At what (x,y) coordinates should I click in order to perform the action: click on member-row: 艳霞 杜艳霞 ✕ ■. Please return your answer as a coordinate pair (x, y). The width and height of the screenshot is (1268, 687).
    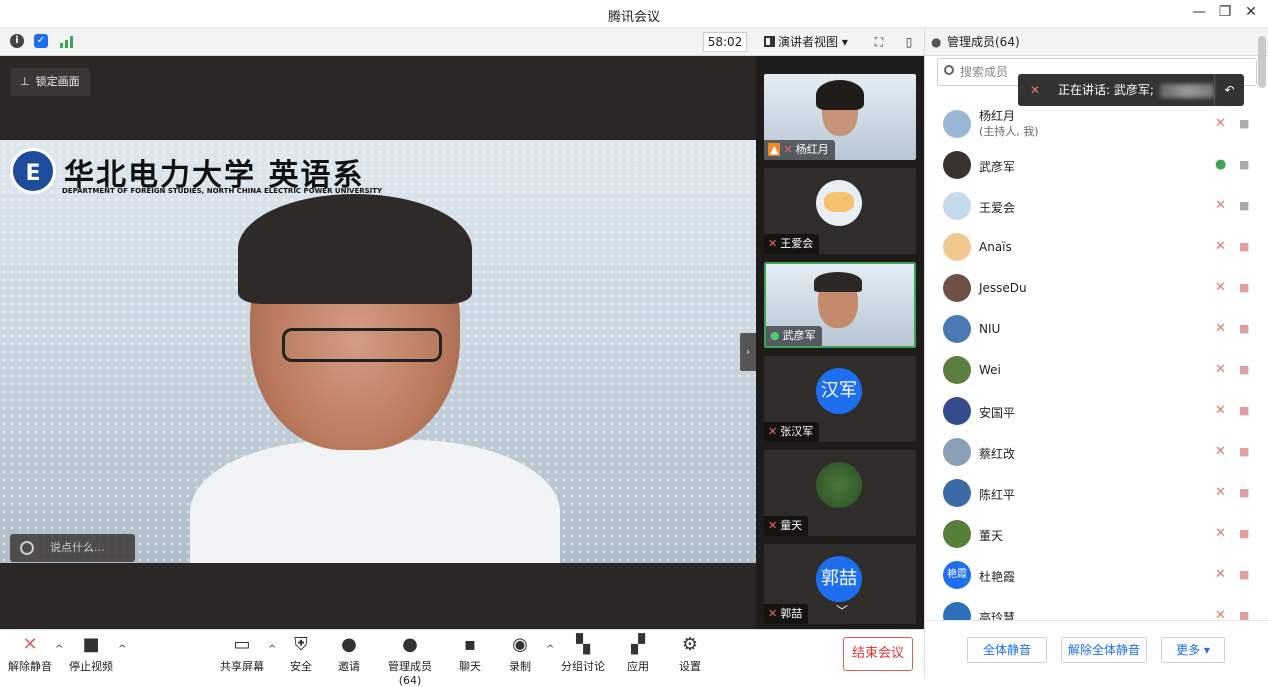
    Looking at the image, I should click on (1096, 575).